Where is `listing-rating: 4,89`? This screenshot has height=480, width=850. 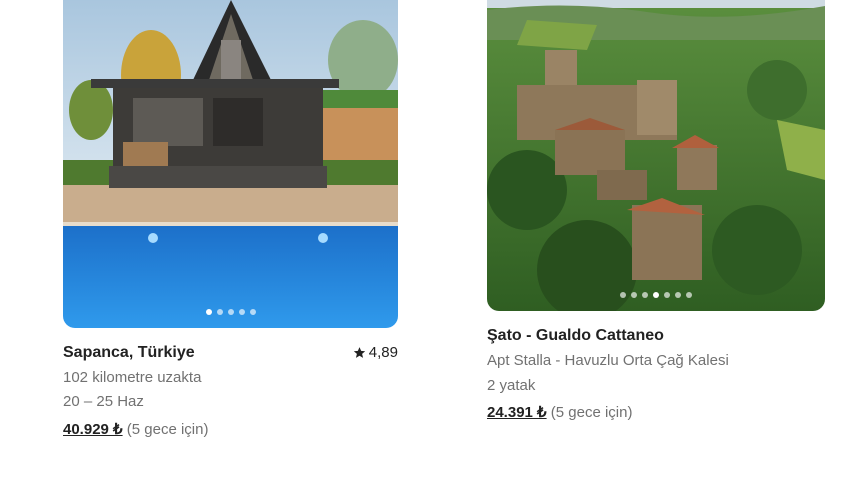 listing-rating: 4,89 is located at coordinates (375, 352).